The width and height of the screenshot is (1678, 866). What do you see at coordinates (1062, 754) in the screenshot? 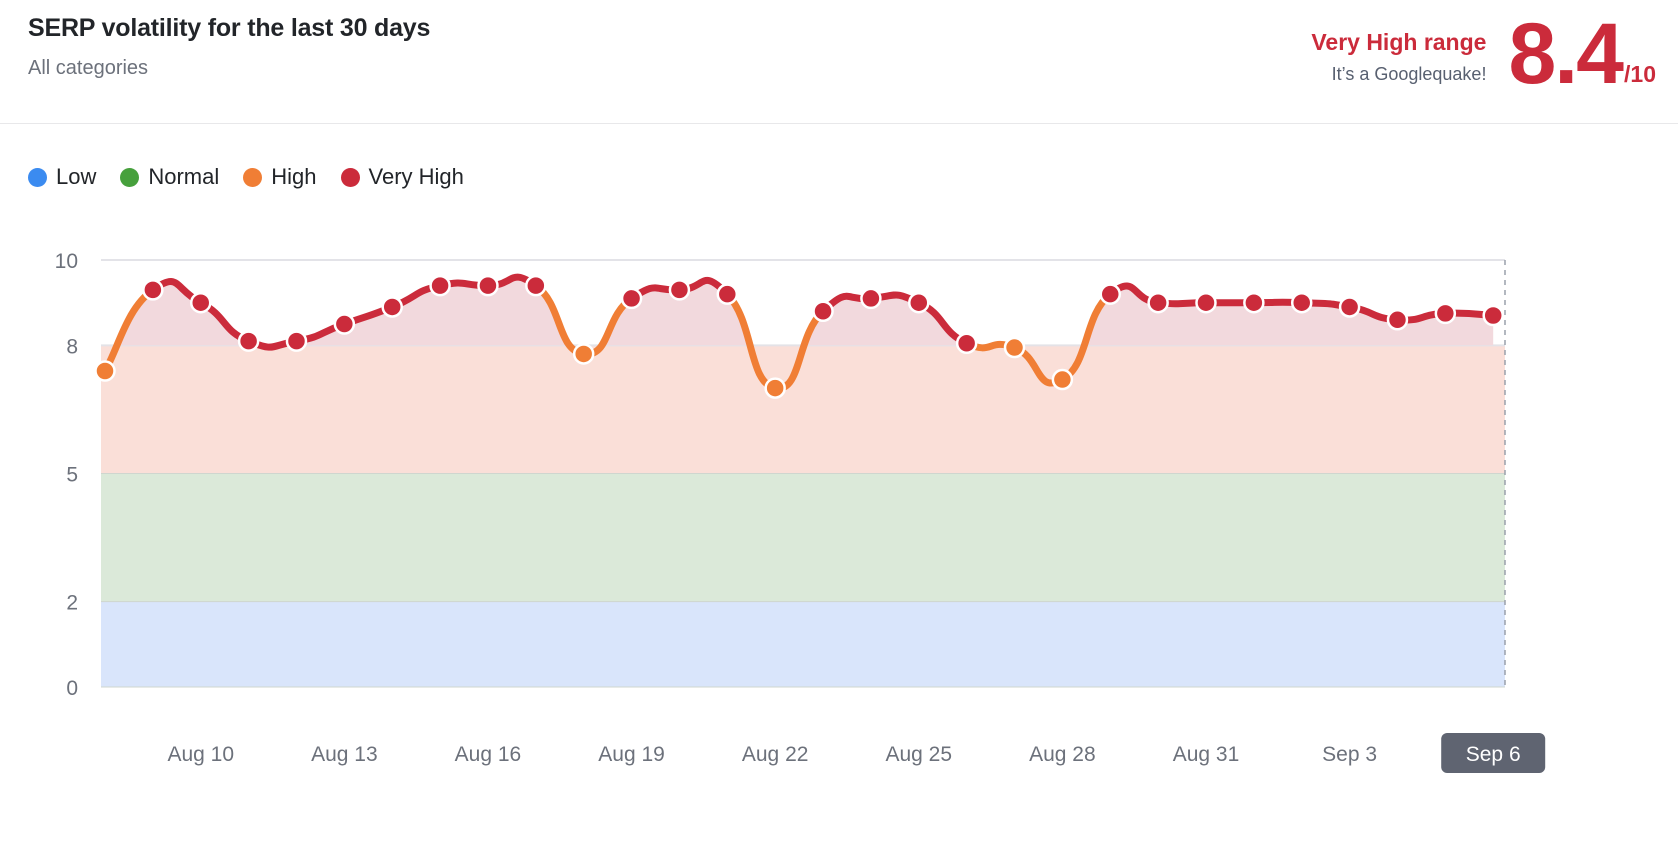
I see `x-axis-tick-label: Aug 28` at bounding box center [1062, 754].